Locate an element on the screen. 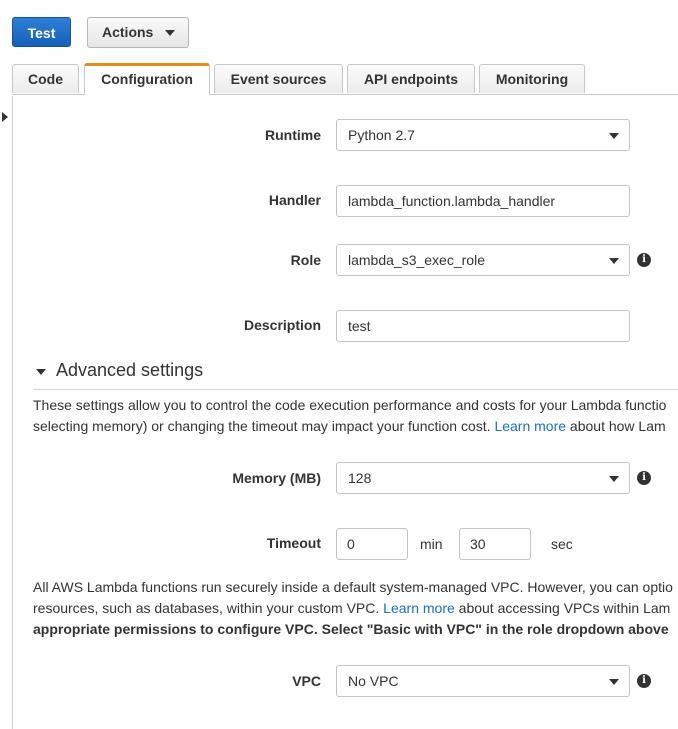 This screenshot has width=678, height=729. test-button: Test is located at coordinates (41, 32).